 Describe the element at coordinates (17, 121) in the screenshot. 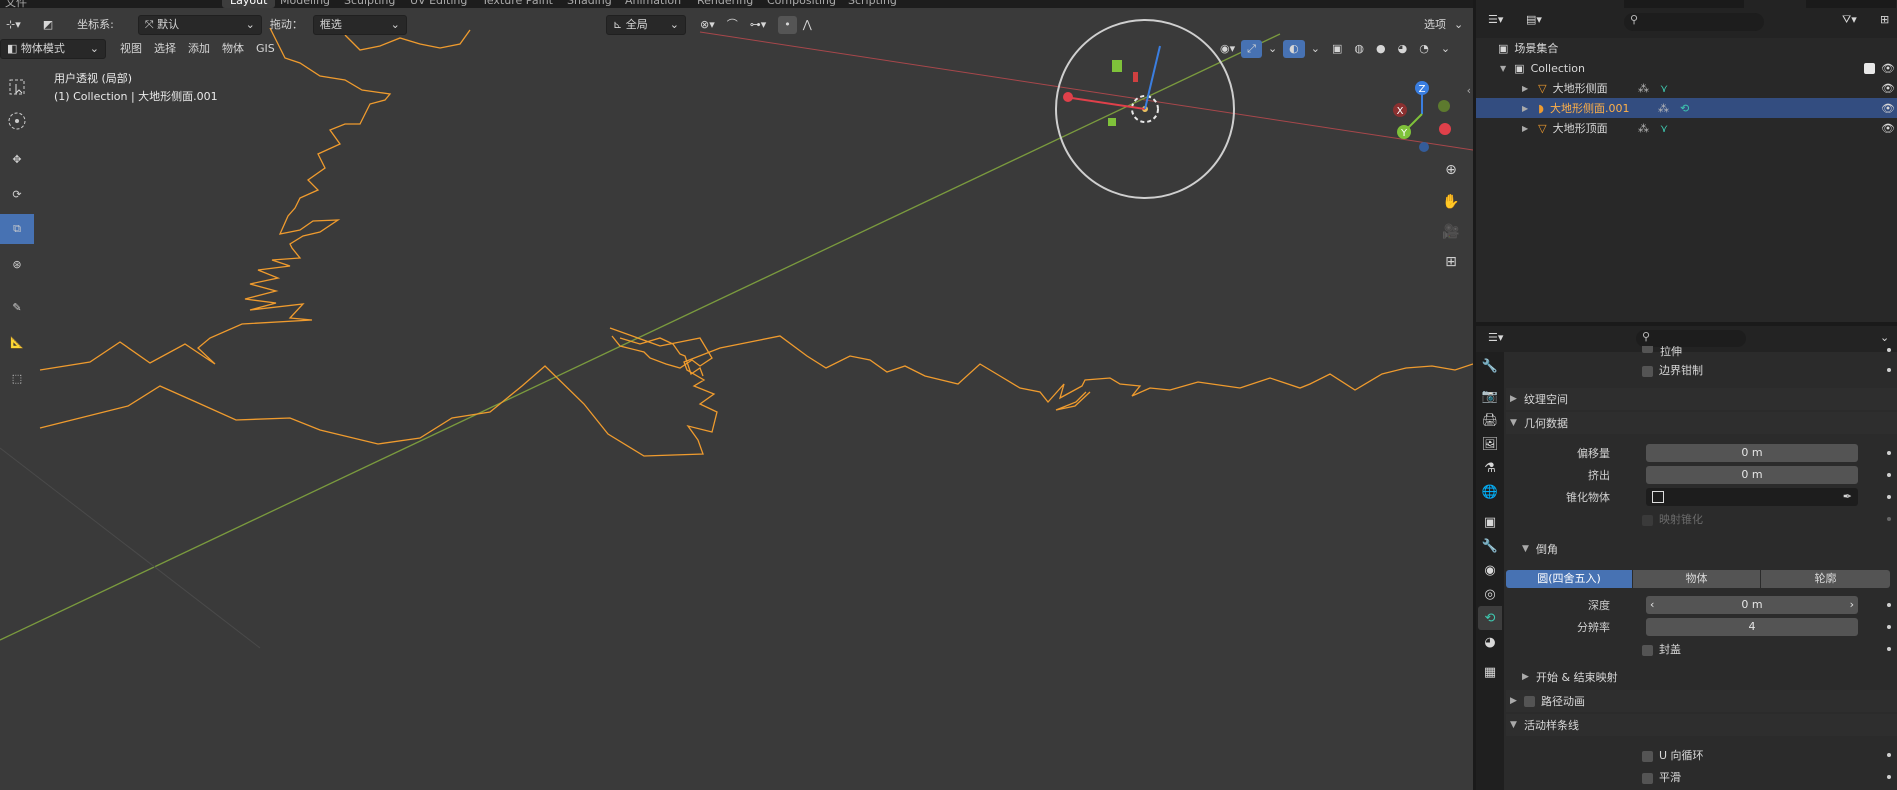

I see `cursor-tool` at that location.